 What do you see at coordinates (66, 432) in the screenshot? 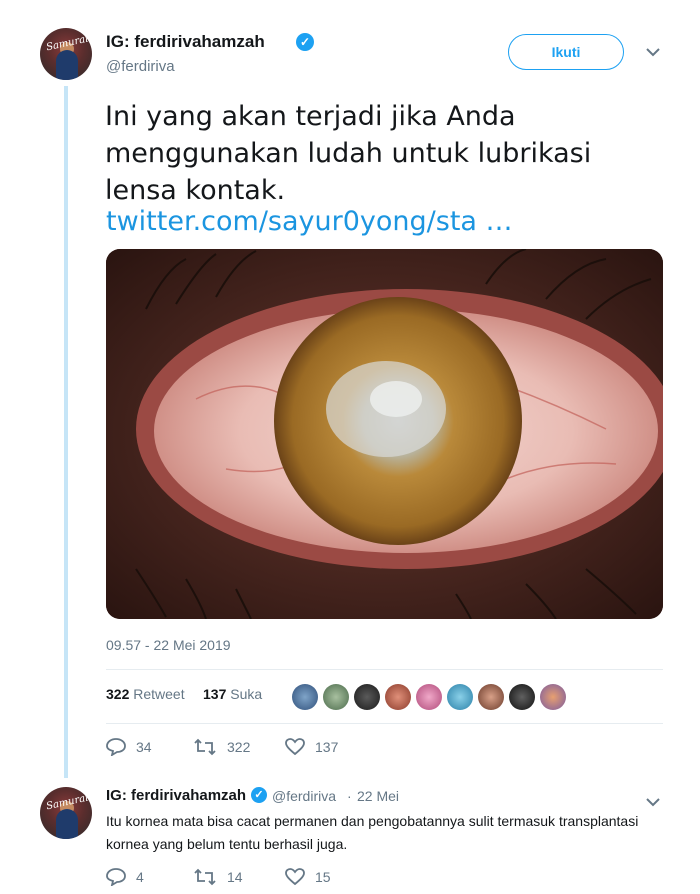
I see `thread-line` at bounding box center [66, 432].